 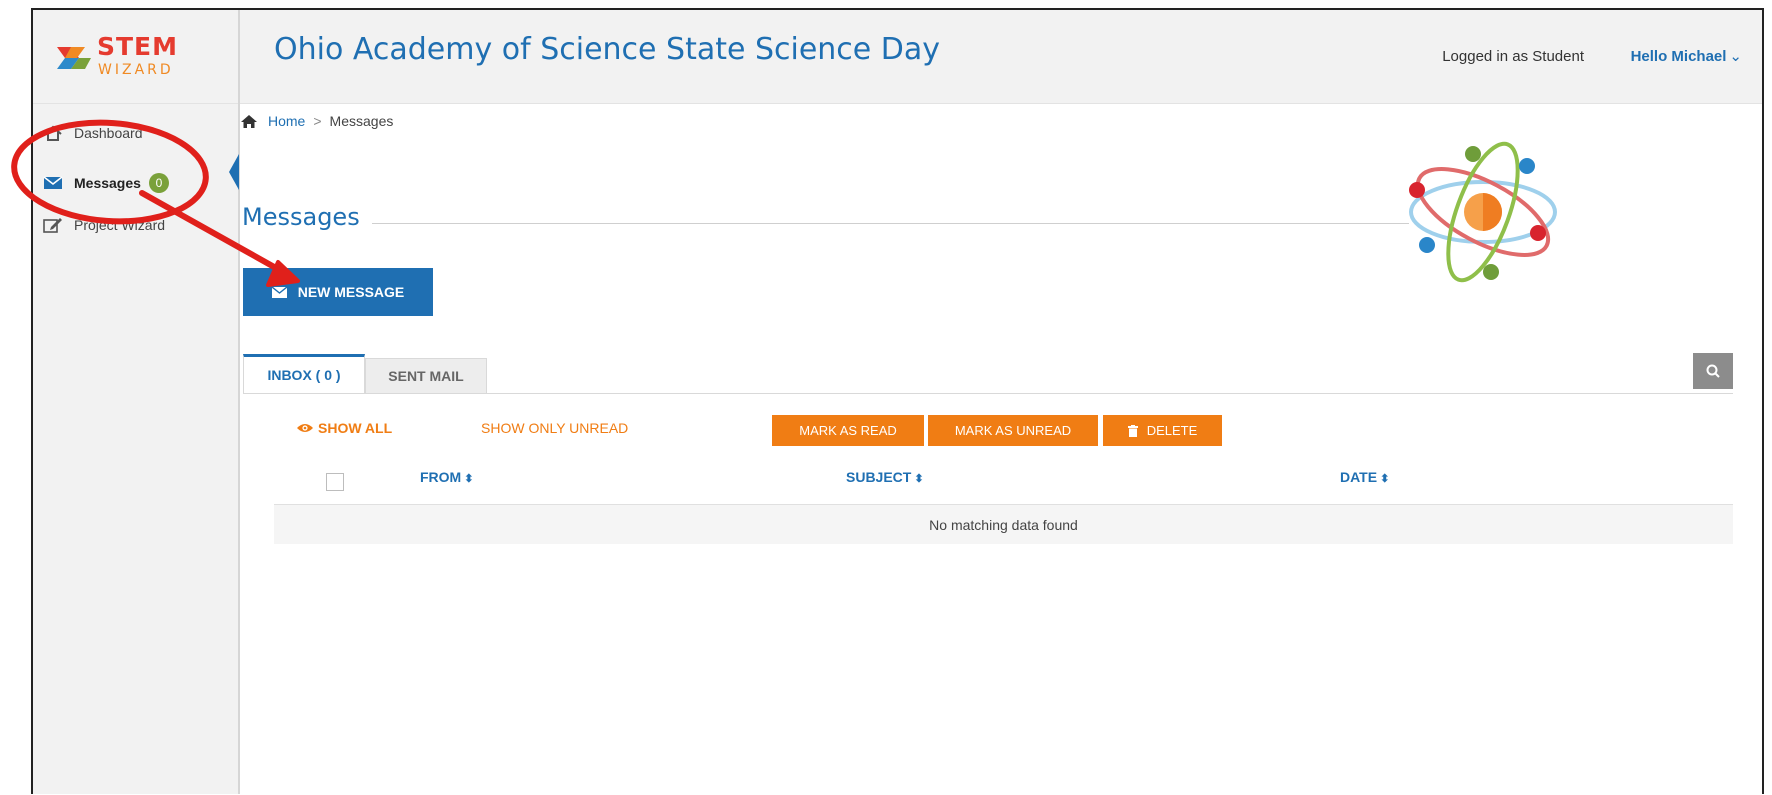 What do you see at coordinates (361, 121) in the screenshot?
I see `breadcrumb-current: Messages` at bounding box center [361, 121].